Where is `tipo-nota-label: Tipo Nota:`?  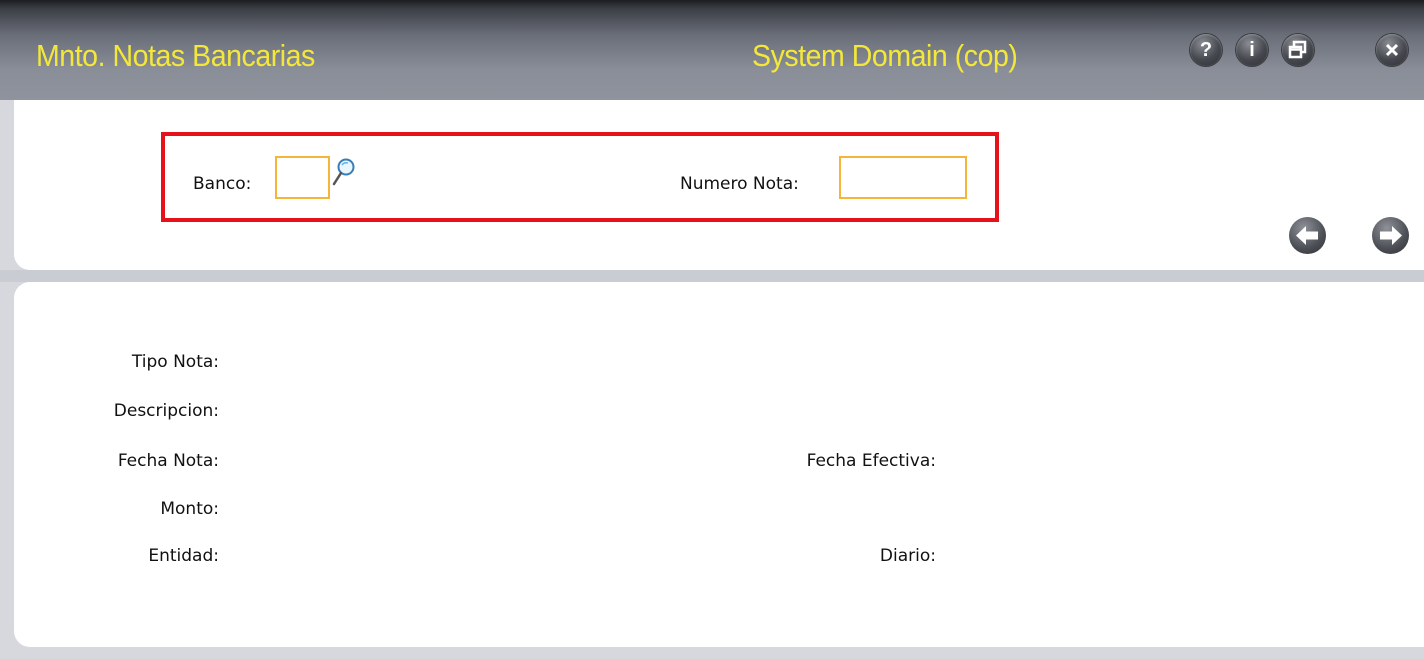
tipo-nota-label: Tipo Nota: is located at coordinates (175, 362).